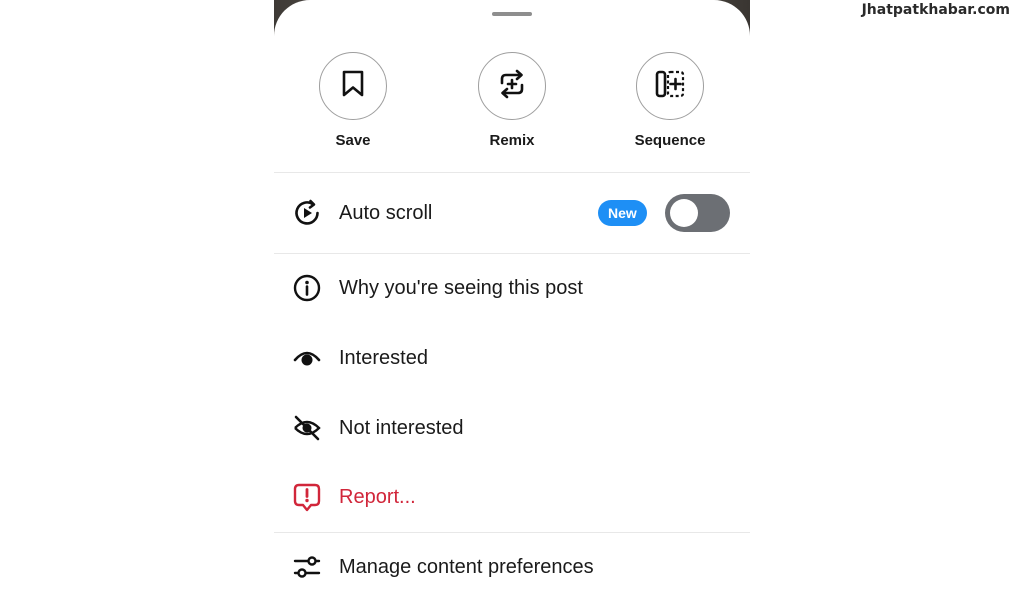  What do you see at coordinates (307, 213) in the screenshot?
I see `auto-scroll-icon` at bounding box center [307, 213].